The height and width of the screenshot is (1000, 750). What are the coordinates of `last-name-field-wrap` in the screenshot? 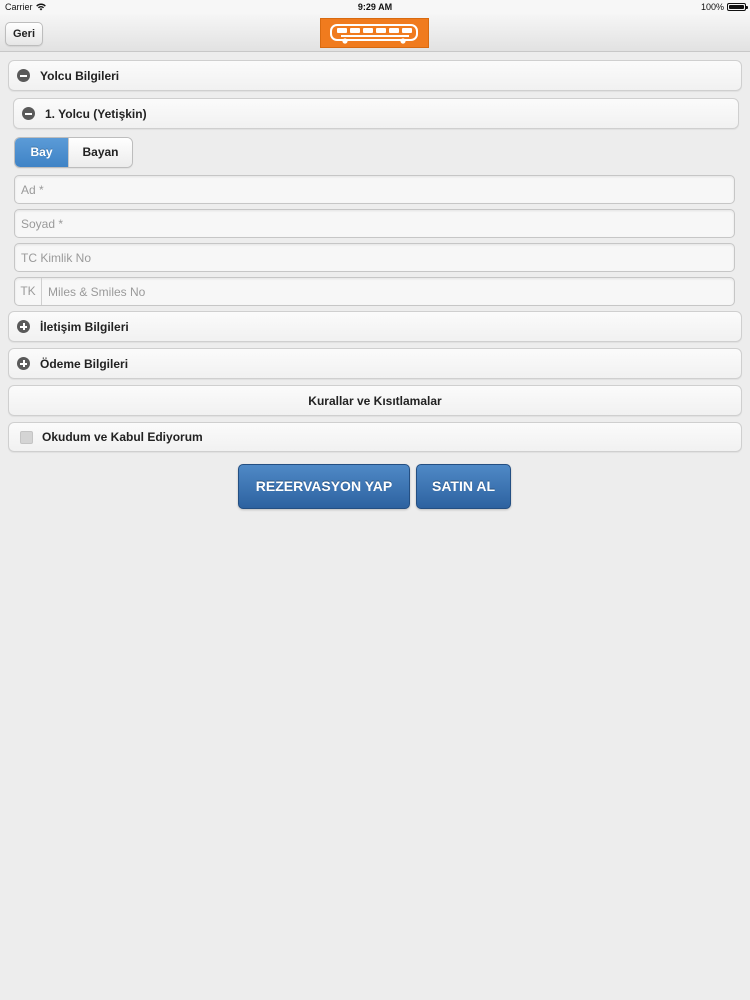 It's located at (374, 223).